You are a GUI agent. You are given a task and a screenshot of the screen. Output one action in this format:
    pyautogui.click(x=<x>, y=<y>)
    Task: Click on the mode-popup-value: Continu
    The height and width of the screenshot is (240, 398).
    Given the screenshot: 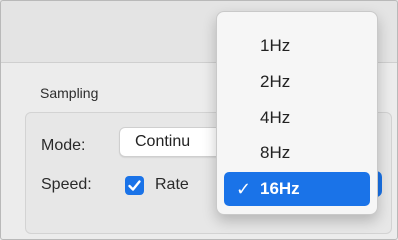 What is the action you would take?
    pyautogui.click(x=163, y=141)
    